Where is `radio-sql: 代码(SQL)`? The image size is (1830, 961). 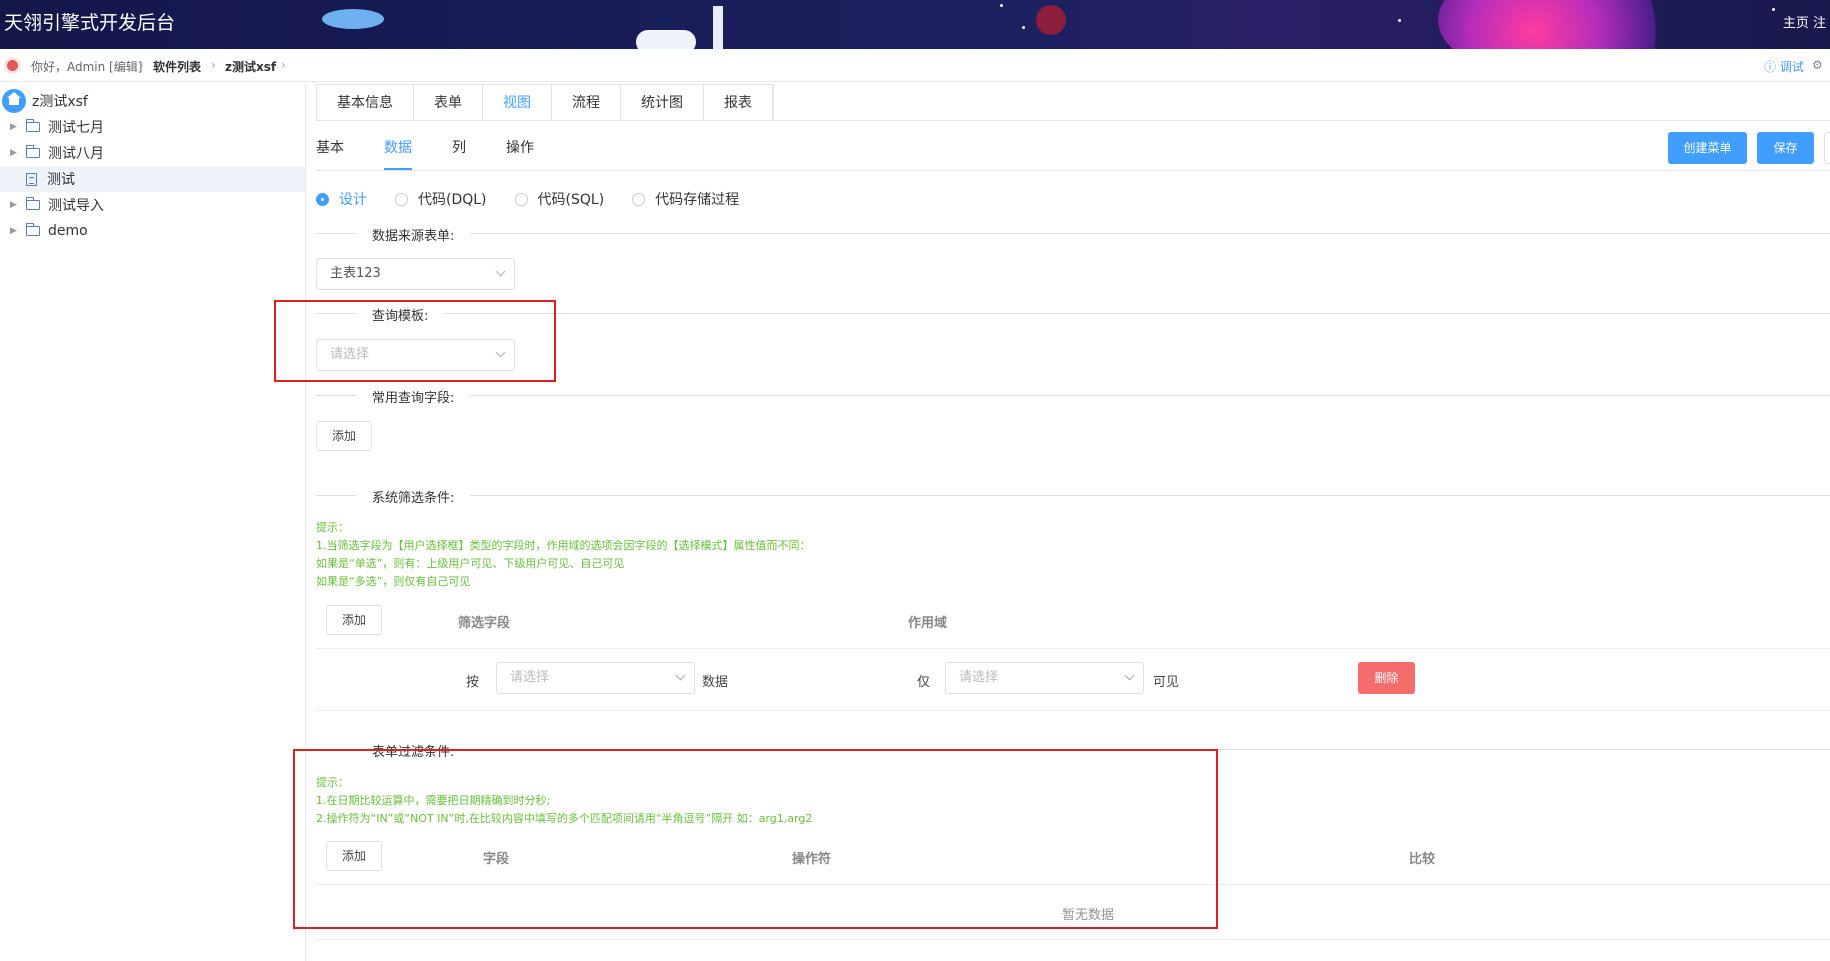 radio-sql: 代码(SQL) is located at coordinates (559, 199).